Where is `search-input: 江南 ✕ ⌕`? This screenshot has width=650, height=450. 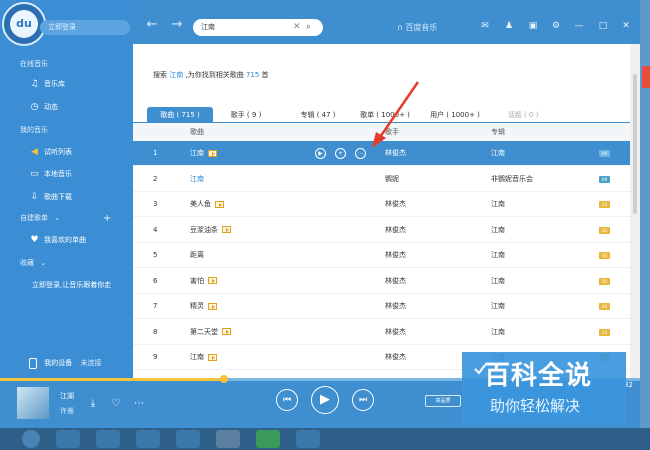 search-input: 江南 ✕ ⌕ is located at coordinates (258, 27).